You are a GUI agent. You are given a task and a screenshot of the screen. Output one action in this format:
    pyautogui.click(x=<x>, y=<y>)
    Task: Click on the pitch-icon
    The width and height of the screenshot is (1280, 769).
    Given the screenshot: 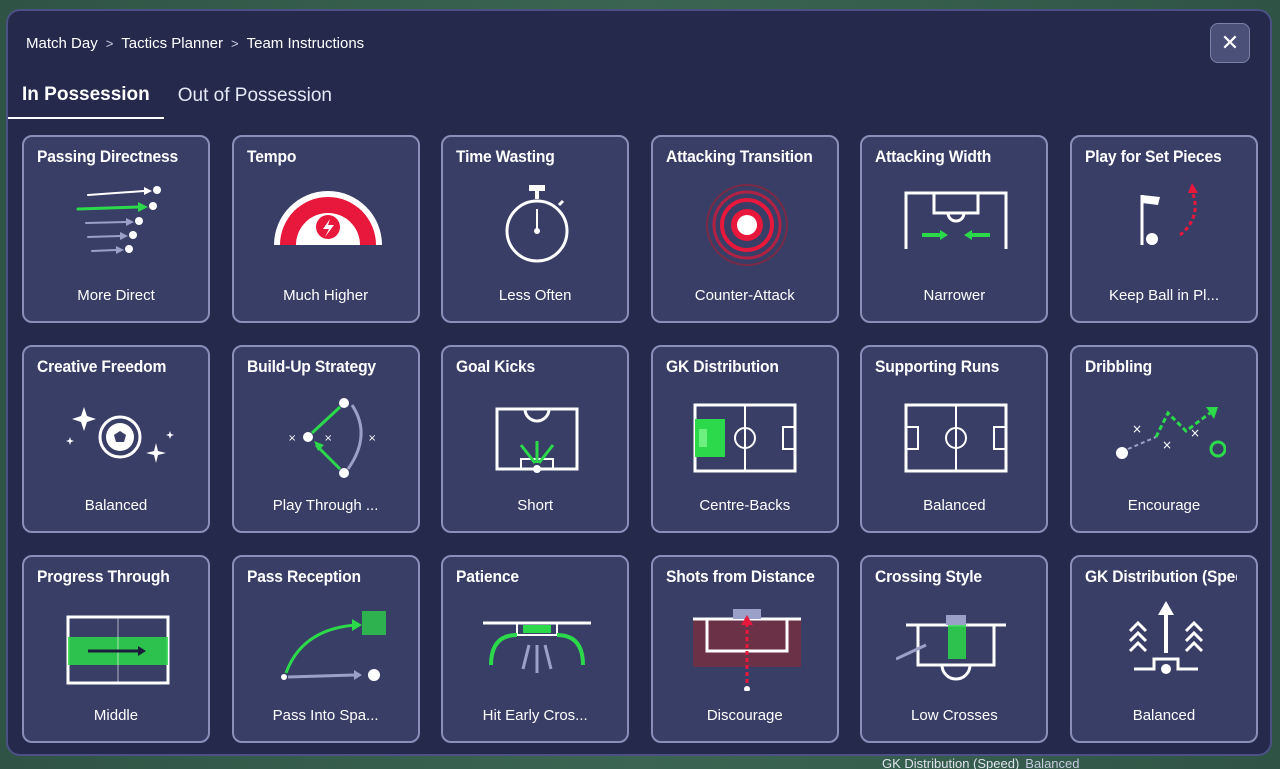 What is the action you would take?
    pyautogui.click(x=956, y=438)
    